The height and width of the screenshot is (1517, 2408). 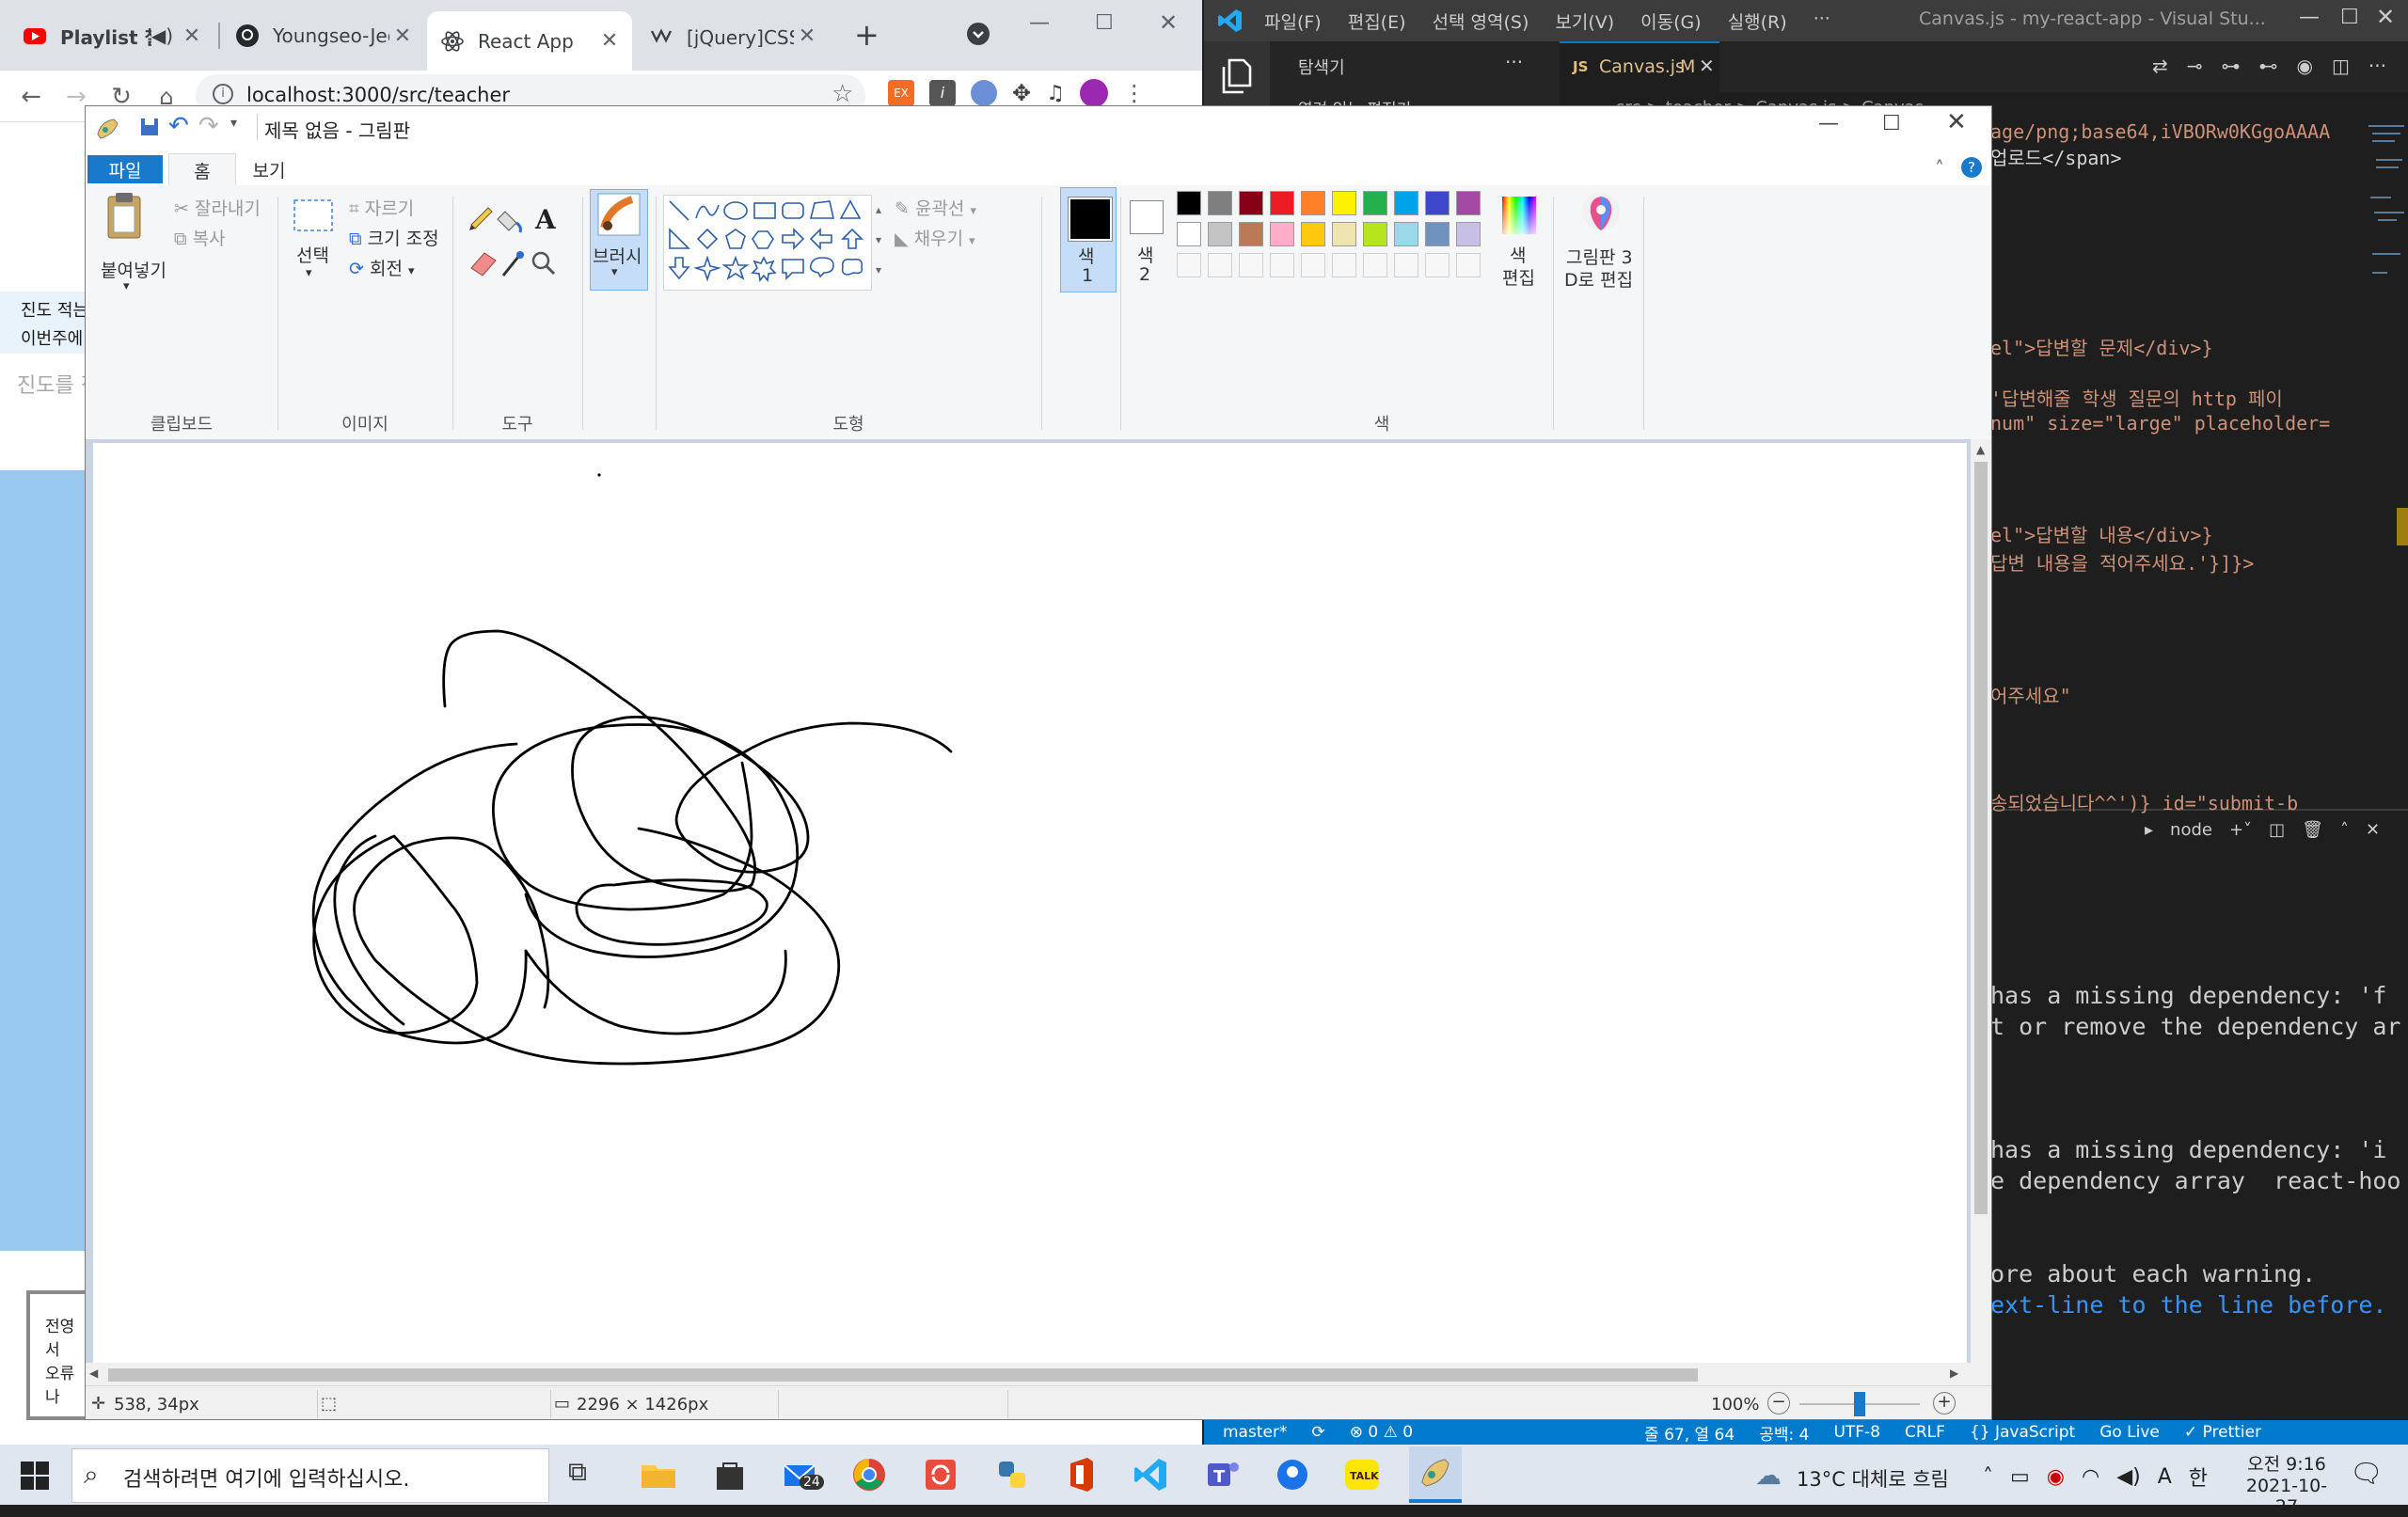 What do you see at coordinates (1892, 123) in the screenshot?
I see `paint-maximize-button: ☐` at bounding box center [1892, 123].